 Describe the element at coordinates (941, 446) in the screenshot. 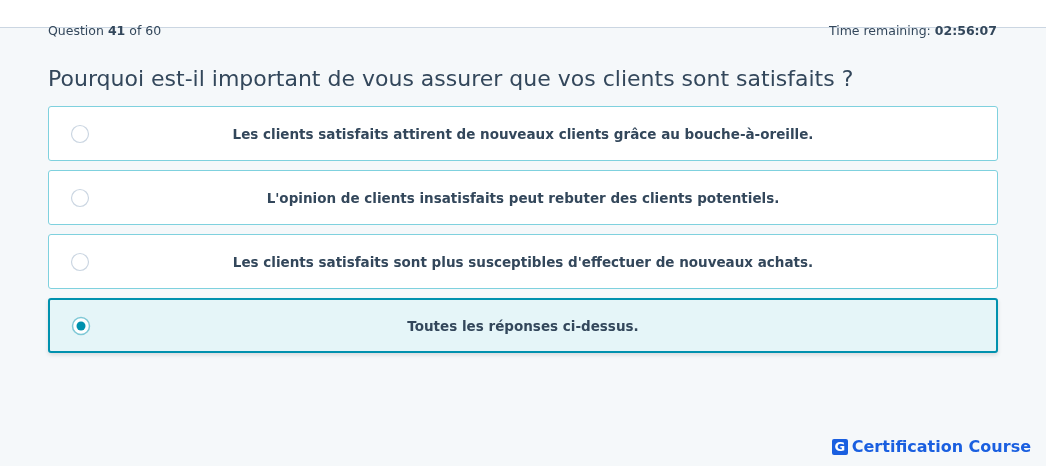

I see `brand-name: Certification Course` at that location.